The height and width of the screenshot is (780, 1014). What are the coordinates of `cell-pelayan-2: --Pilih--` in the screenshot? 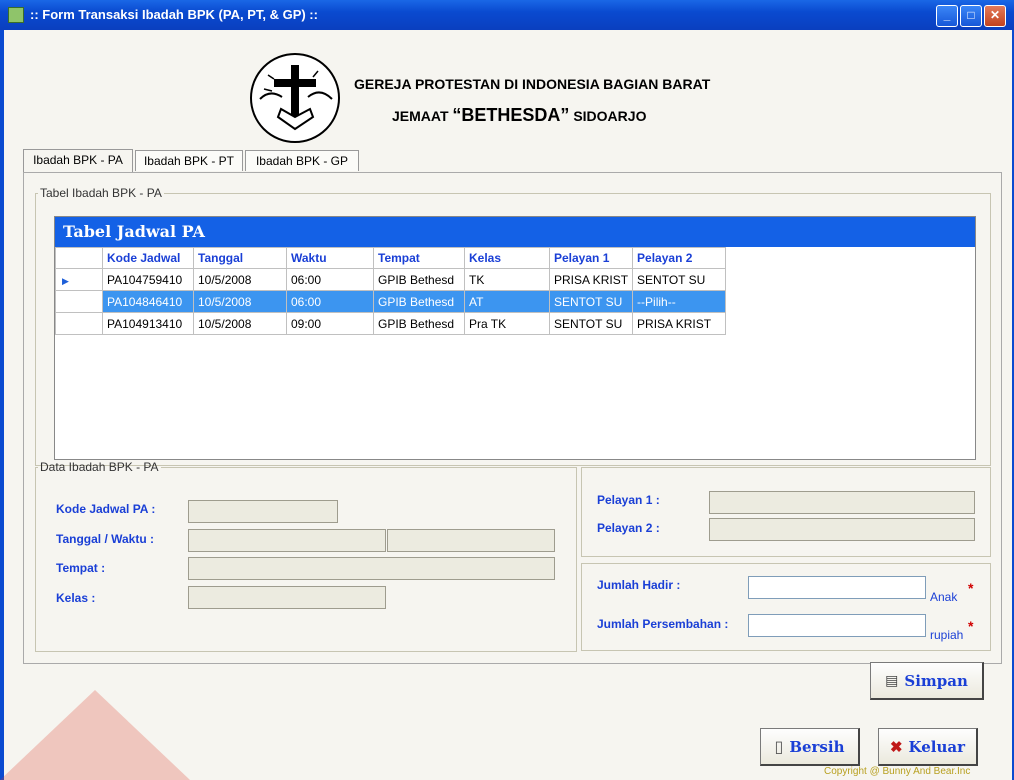 It's located at (679, 301).